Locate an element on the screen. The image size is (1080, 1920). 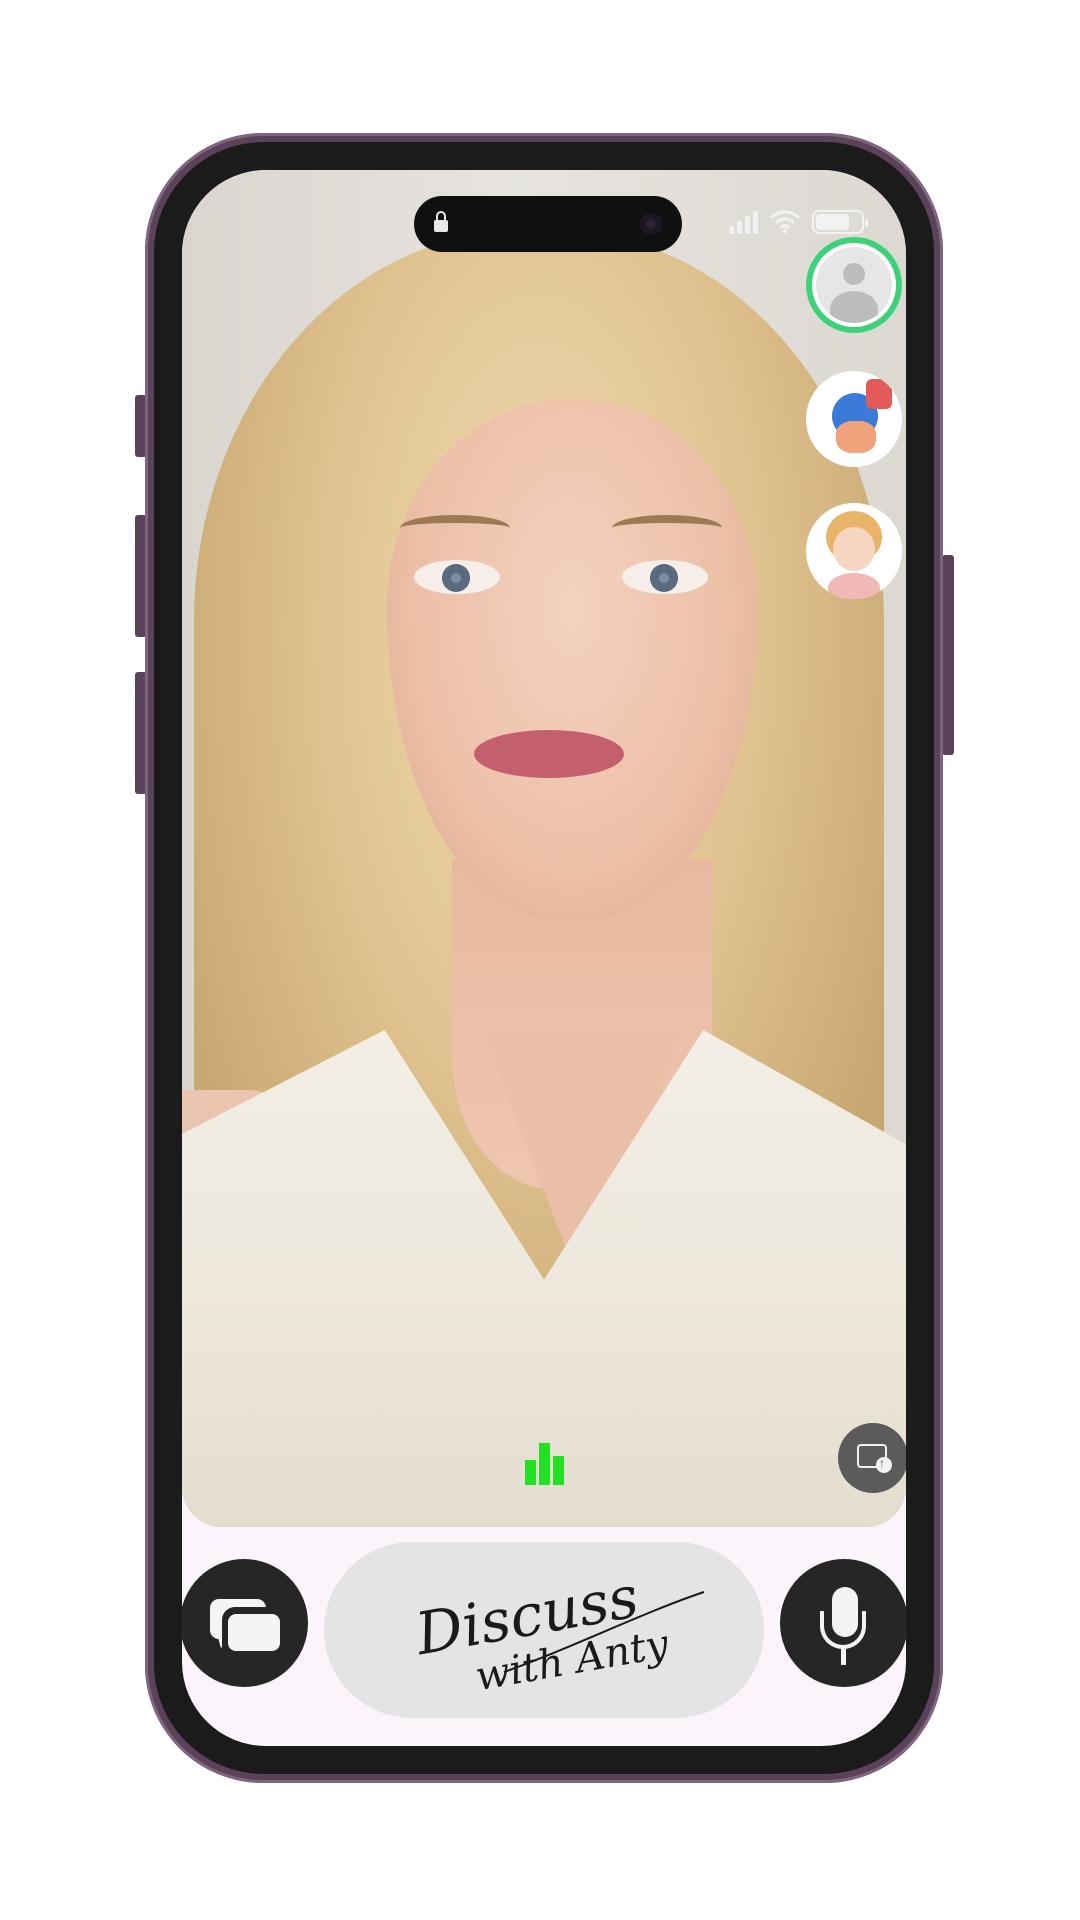
portrait-brow-left is located at coordinates (455, 528).